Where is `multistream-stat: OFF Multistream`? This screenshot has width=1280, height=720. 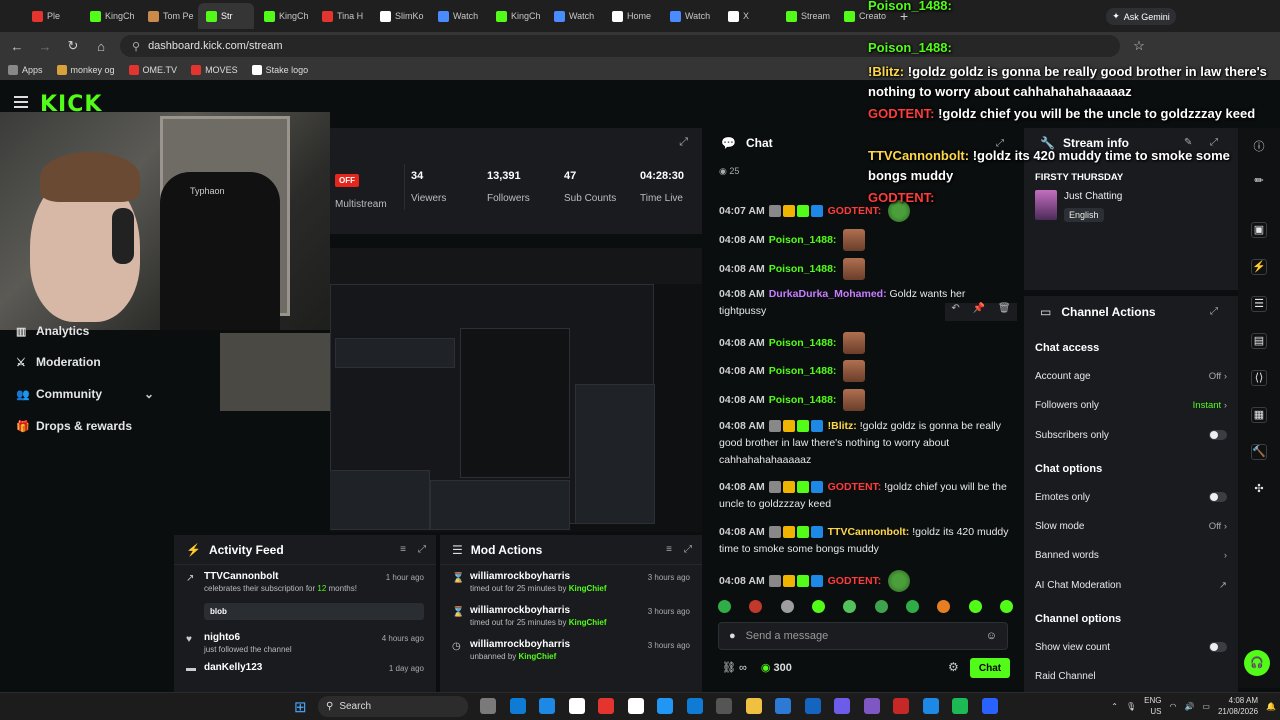 multistream-stat: OFF Multistream is located at coordinates (361, 191).